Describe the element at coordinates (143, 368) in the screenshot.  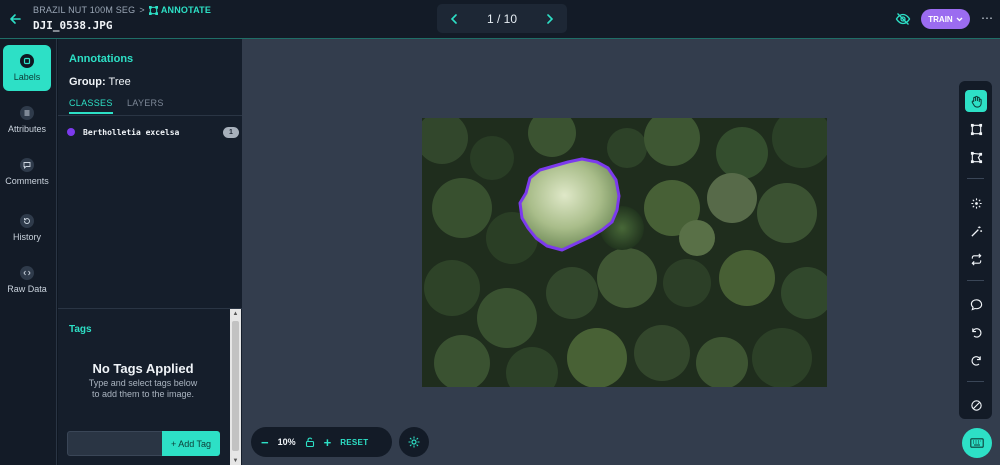
I see `no-tags-title: No Tags Applied` at that location.